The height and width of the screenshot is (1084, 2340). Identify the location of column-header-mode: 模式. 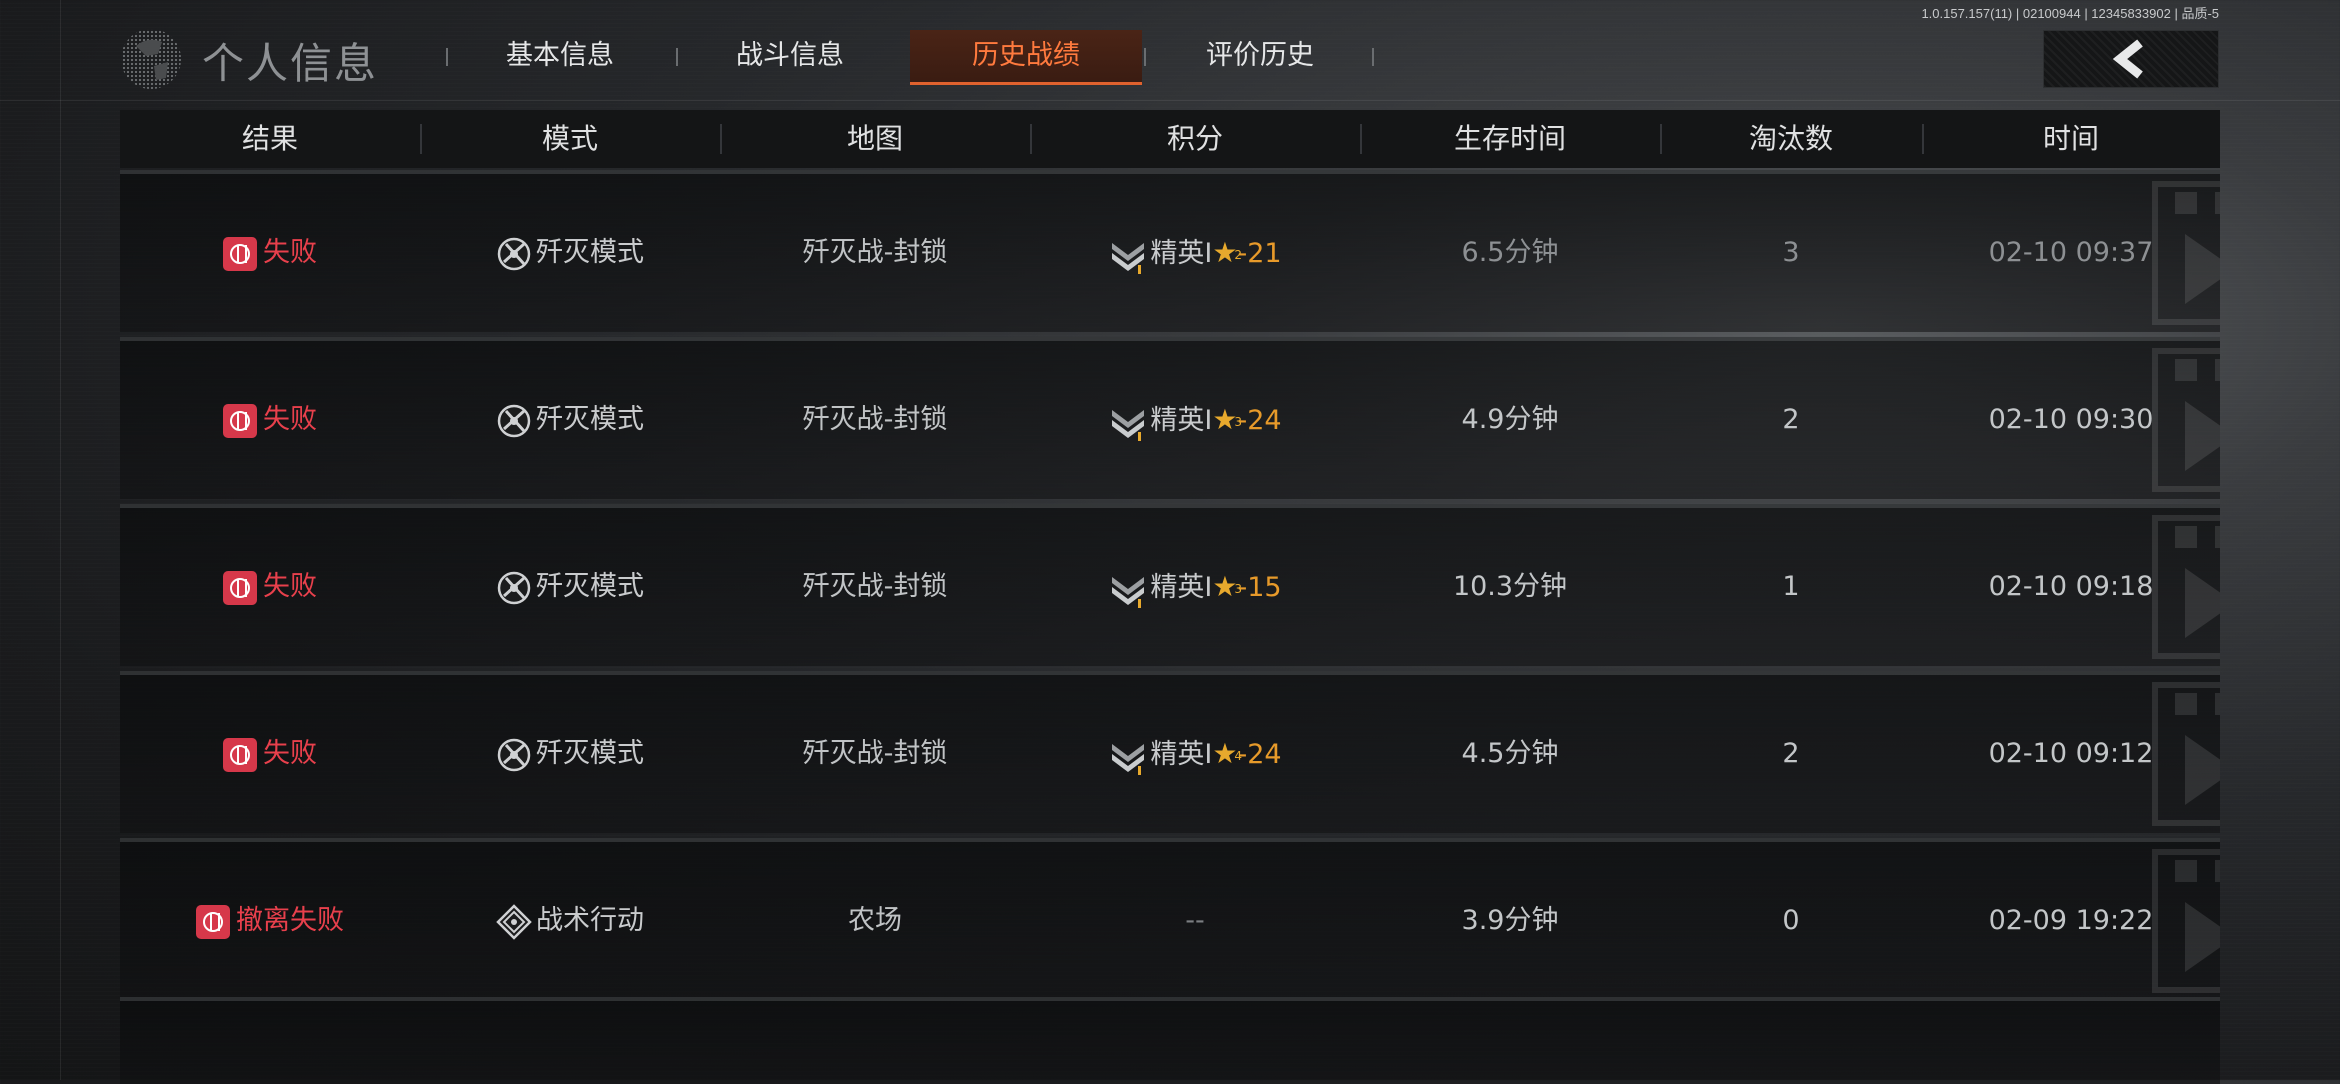
(569, 138).